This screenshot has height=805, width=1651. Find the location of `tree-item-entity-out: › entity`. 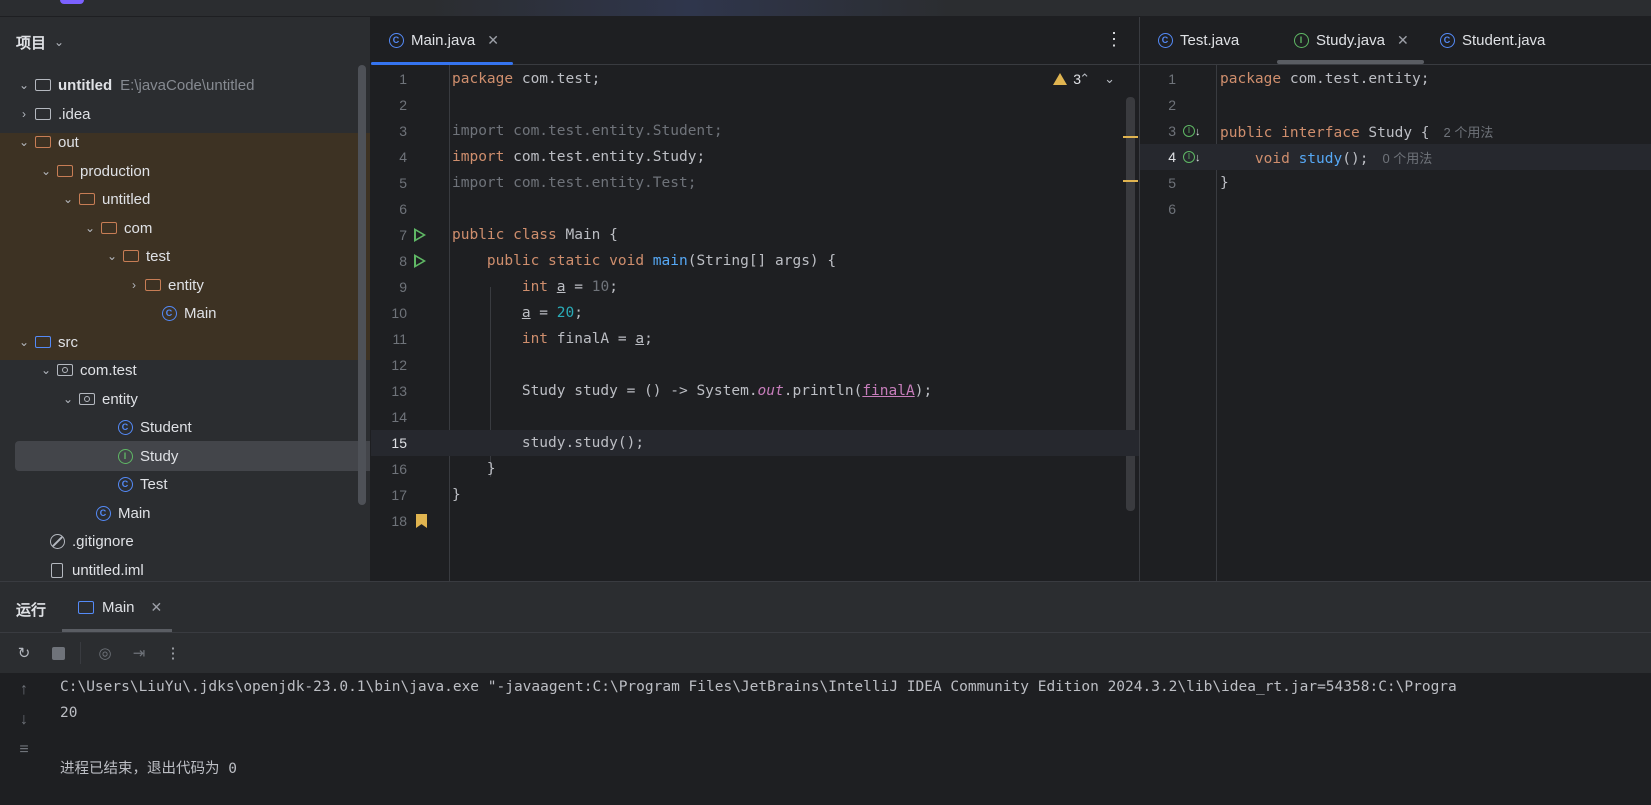

tree-item-entity-out: › entity is located at coordinates (185, 285).